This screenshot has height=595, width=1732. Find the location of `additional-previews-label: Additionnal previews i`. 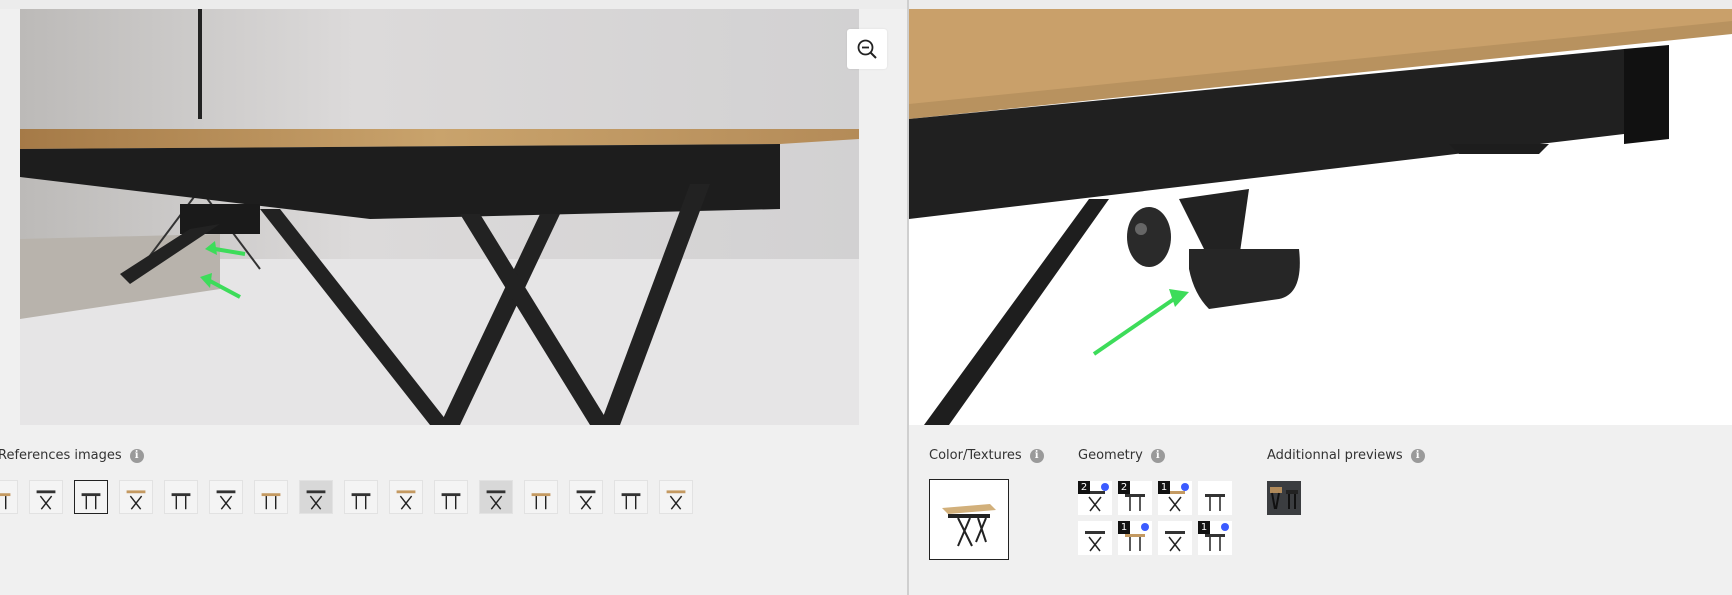

additional-previews-label: Additionnal previews i is located at coordinates (1346, 455).